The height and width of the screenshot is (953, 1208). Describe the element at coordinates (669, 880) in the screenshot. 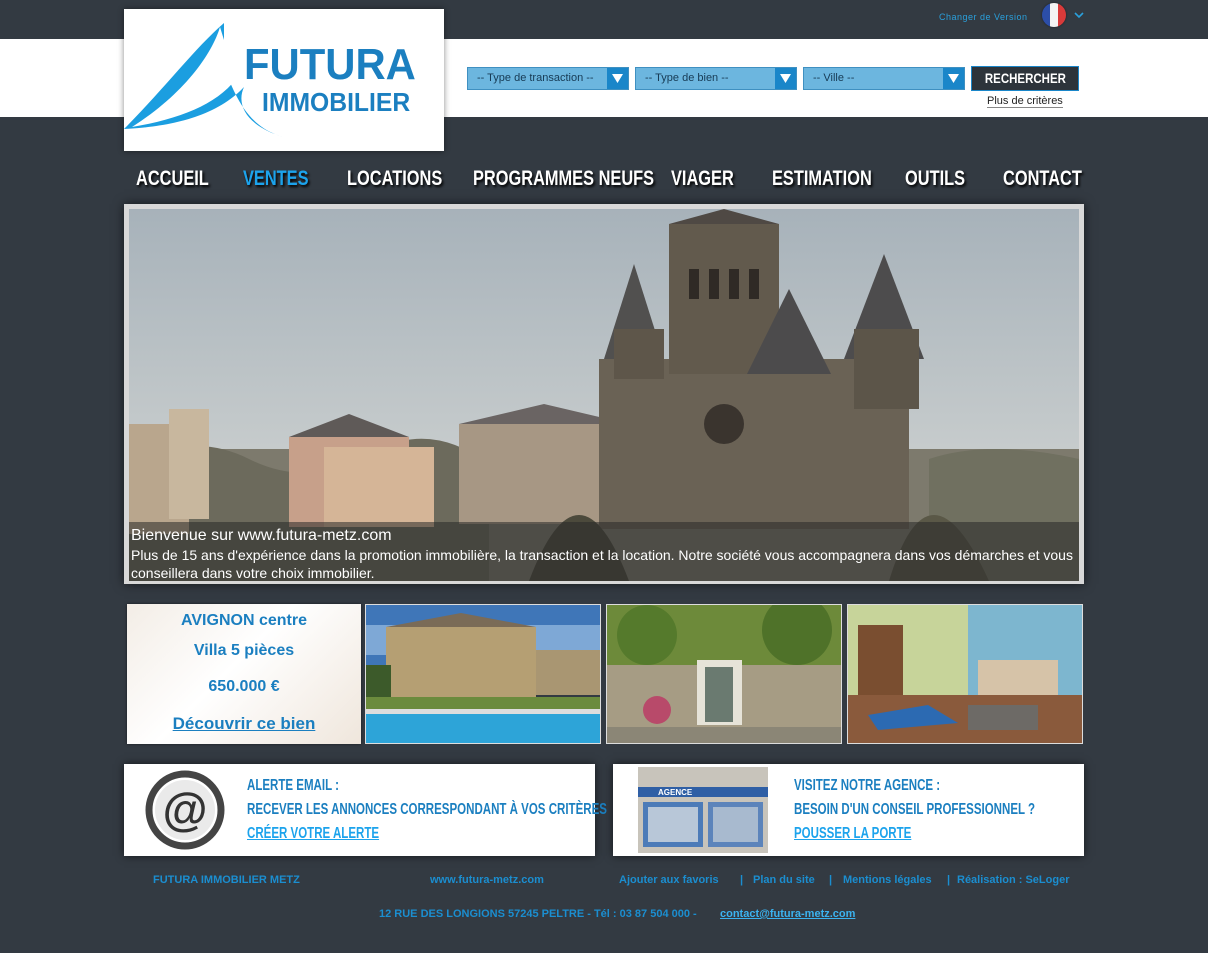

I see `add-favorites-link: Ajouter aux favoris` at that location.